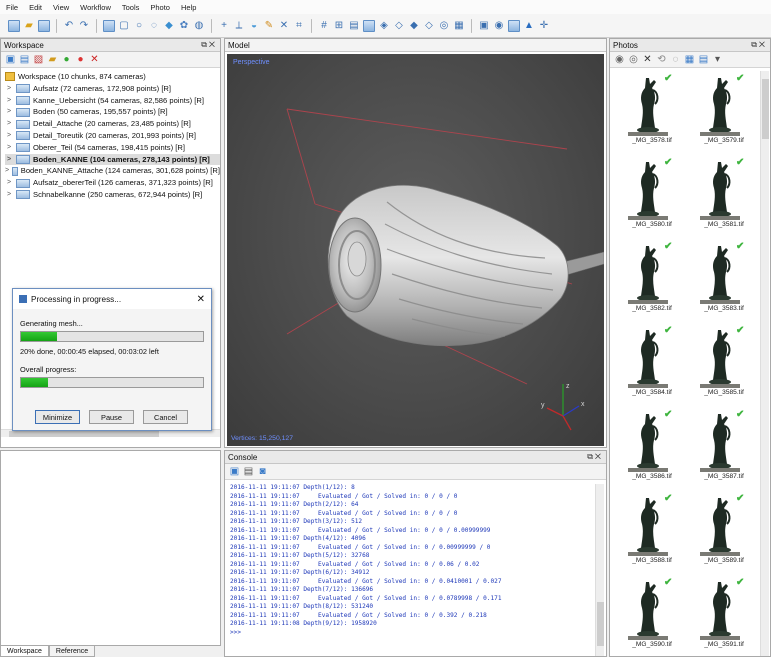 This screenshot has width=771, height=657. Describe the element at coordinates (24, 59) in the screenshot. I see `add-photos-icon: ▤` at that location.